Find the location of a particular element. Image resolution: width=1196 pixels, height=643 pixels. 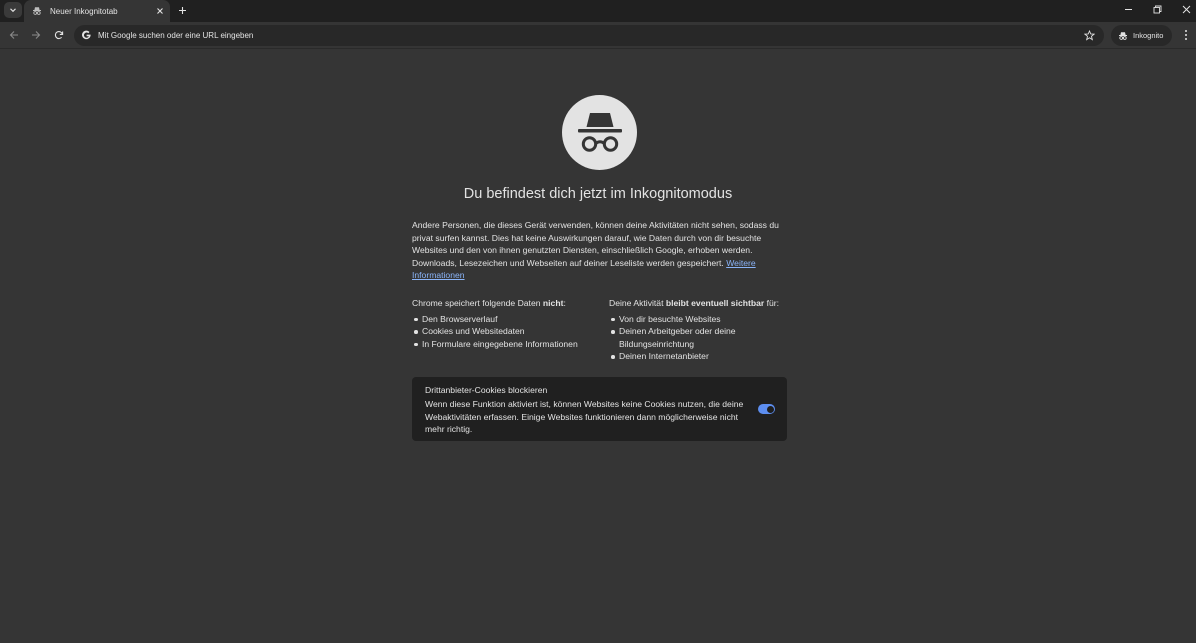

minimize-icon is located at coordinates (1128, 9).